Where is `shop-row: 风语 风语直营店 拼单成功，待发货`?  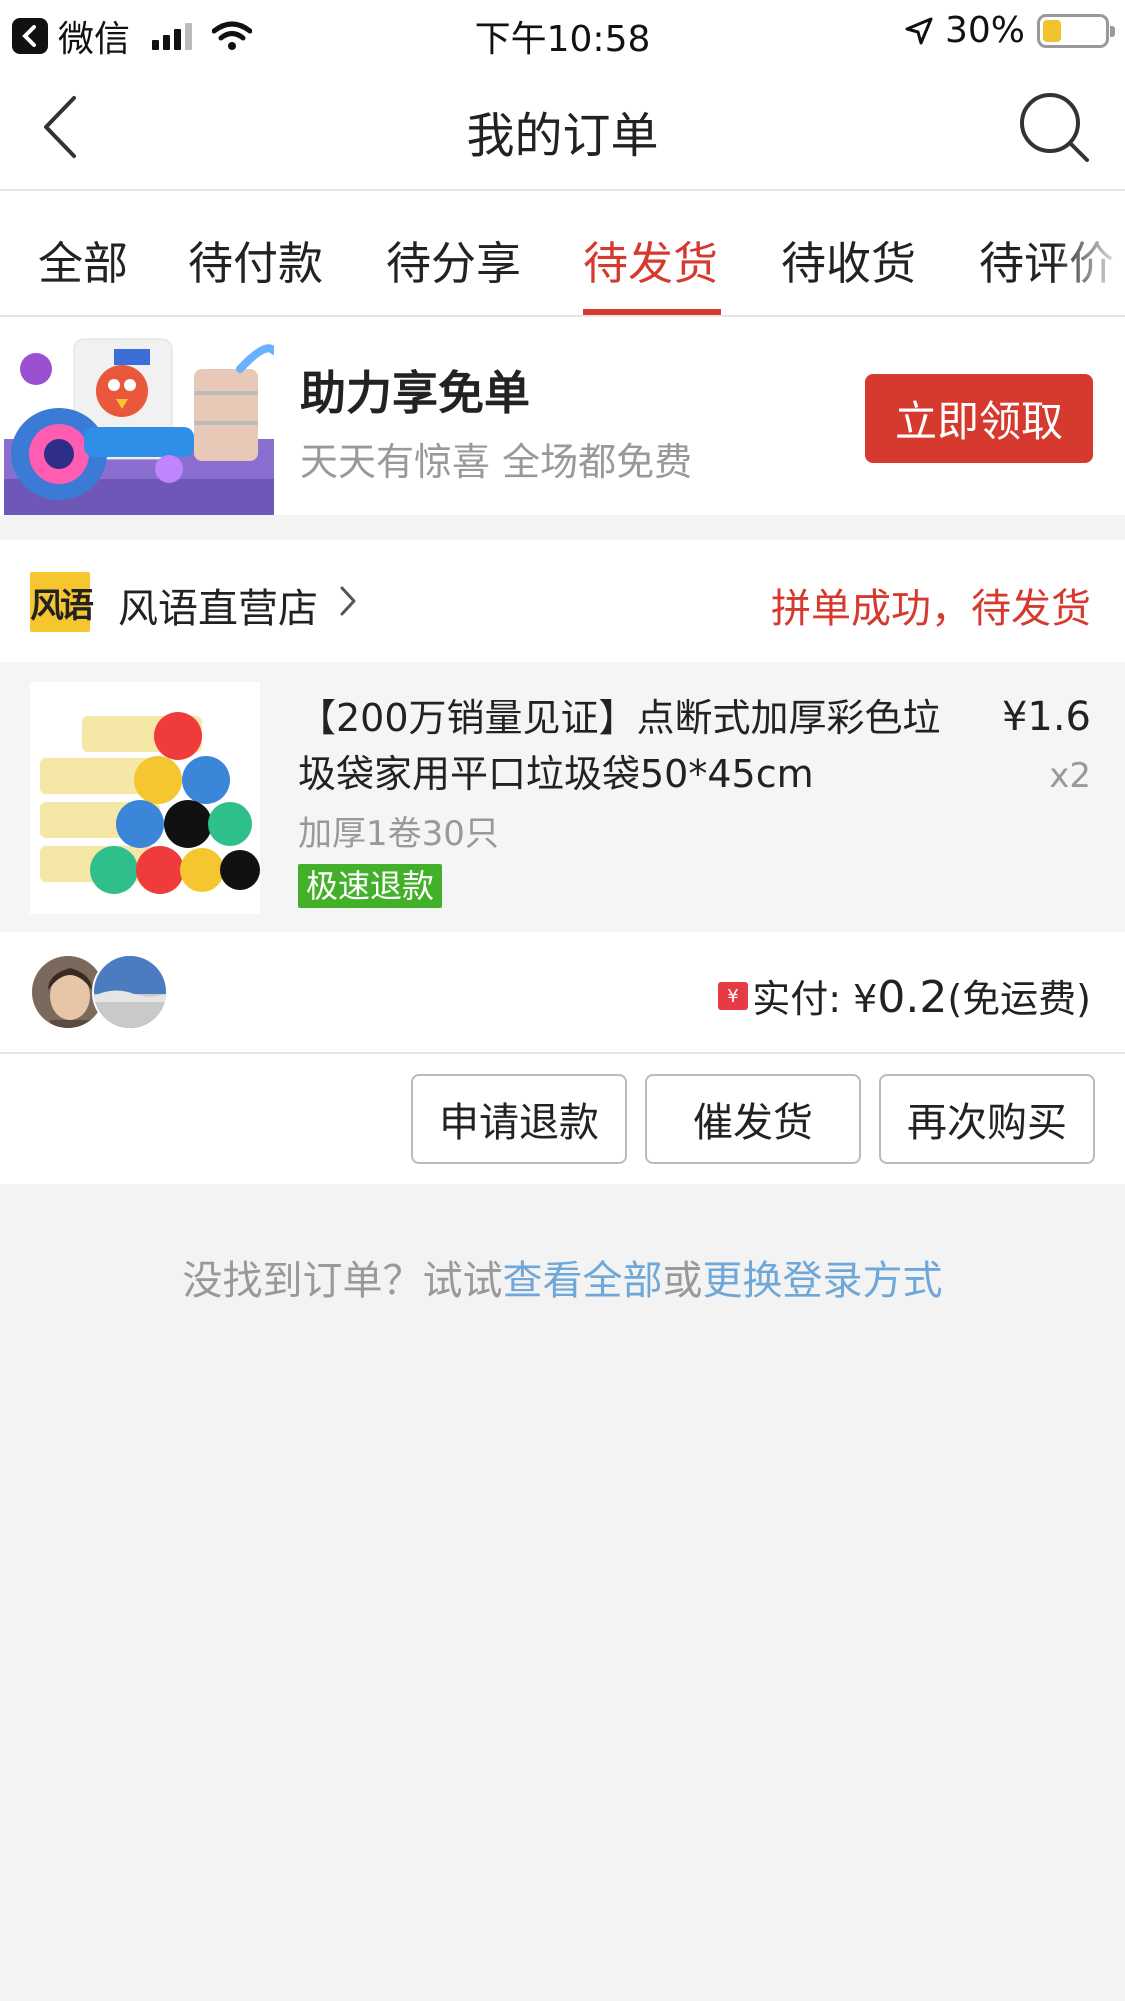 shop-row: 风语 风语直营店 拼单成功，待发货 is located at coordinates (562, 601).